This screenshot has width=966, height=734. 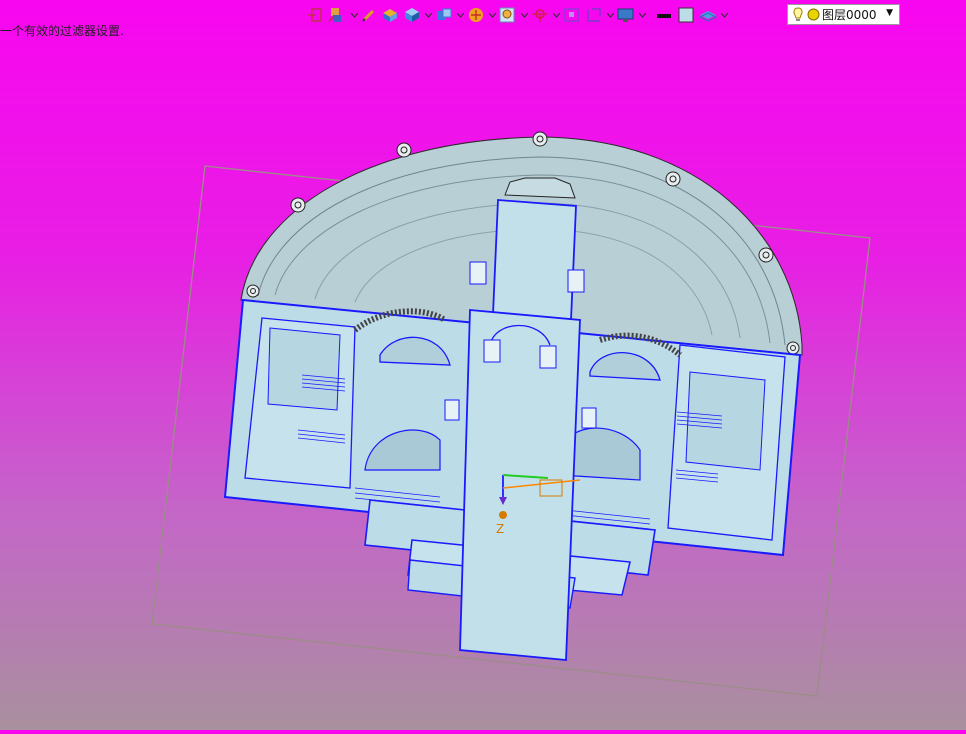 I want to click on zoom-view-icon, so click(x=508, y=15).